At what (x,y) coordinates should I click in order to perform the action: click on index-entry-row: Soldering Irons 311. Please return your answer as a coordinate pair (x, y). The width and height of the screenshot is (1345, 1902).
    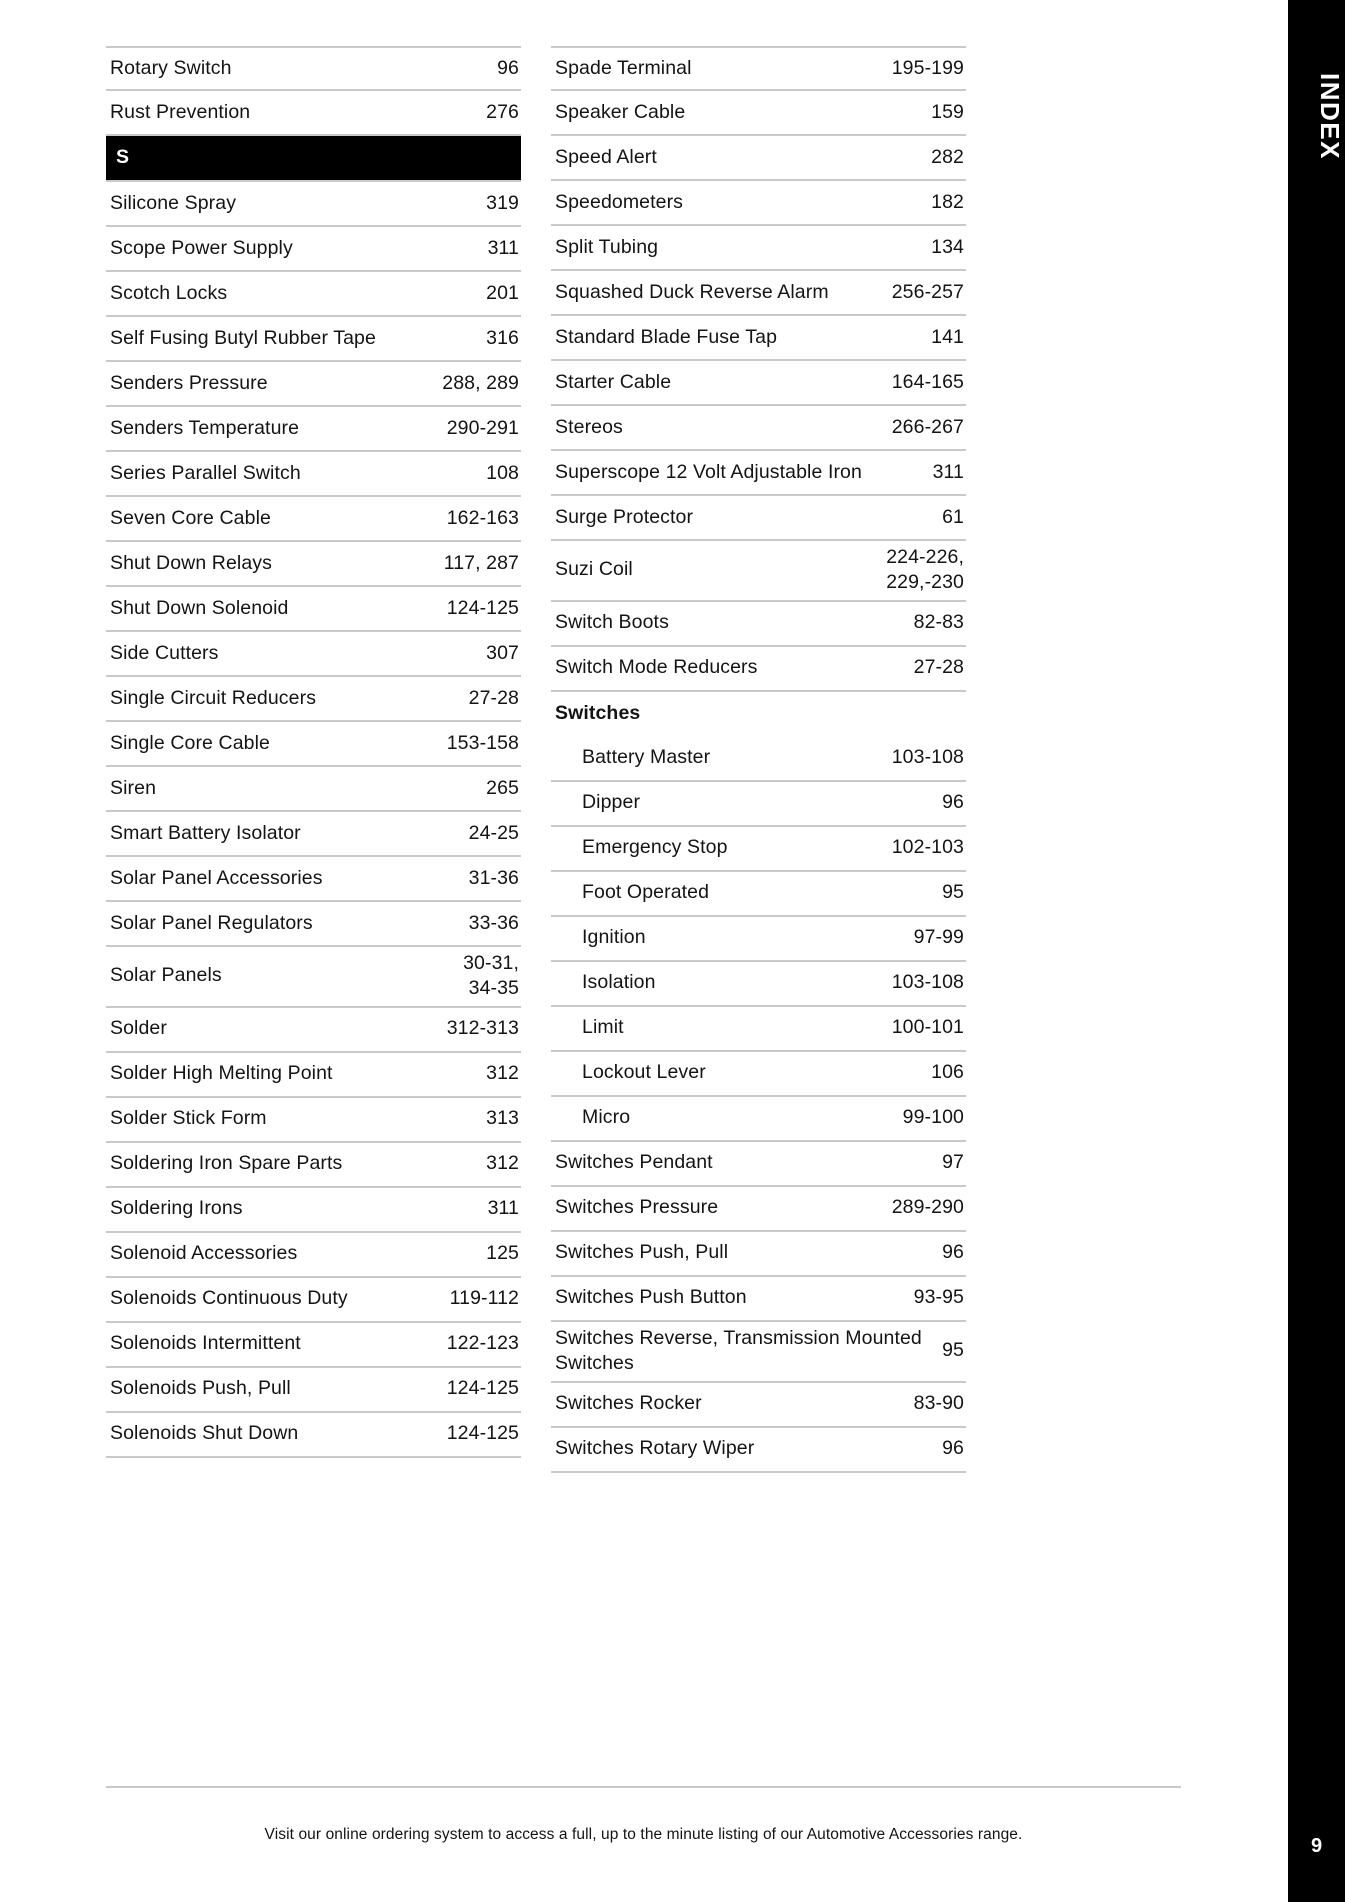
    Looking at the image, I should click on (313, 1210).